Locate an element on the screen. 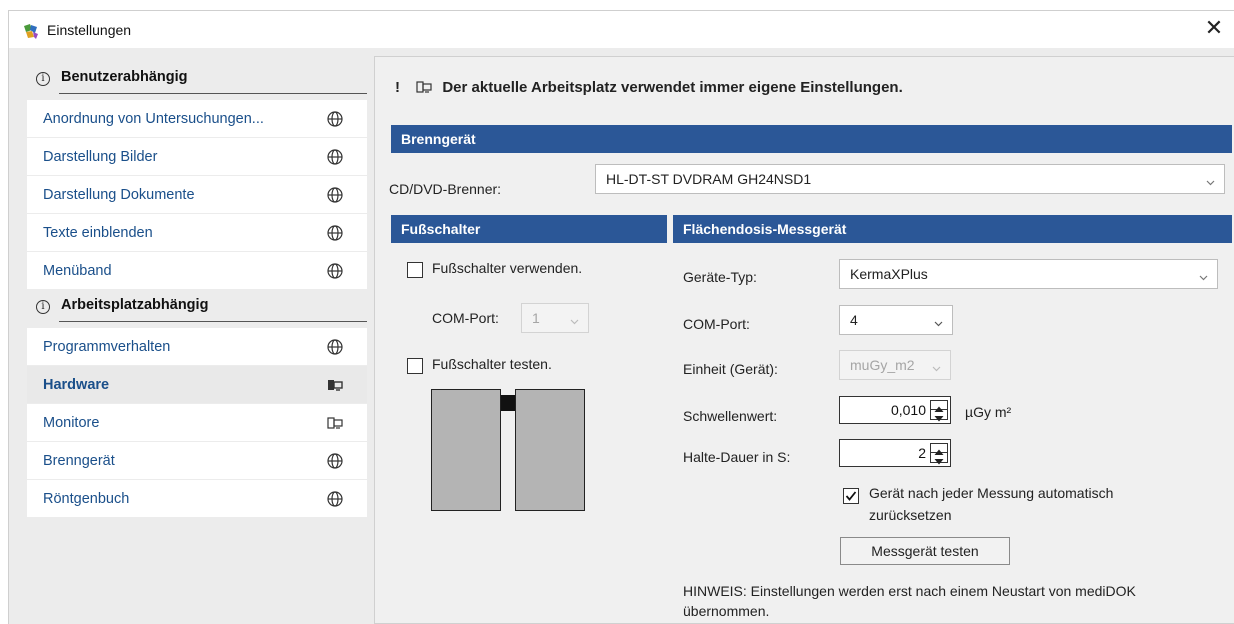 The height and width of the screenshot is (624, 1234). burner-value: HL-DT-ST DVDRAM GH24NSD1 is located at coordinates (709, 179).